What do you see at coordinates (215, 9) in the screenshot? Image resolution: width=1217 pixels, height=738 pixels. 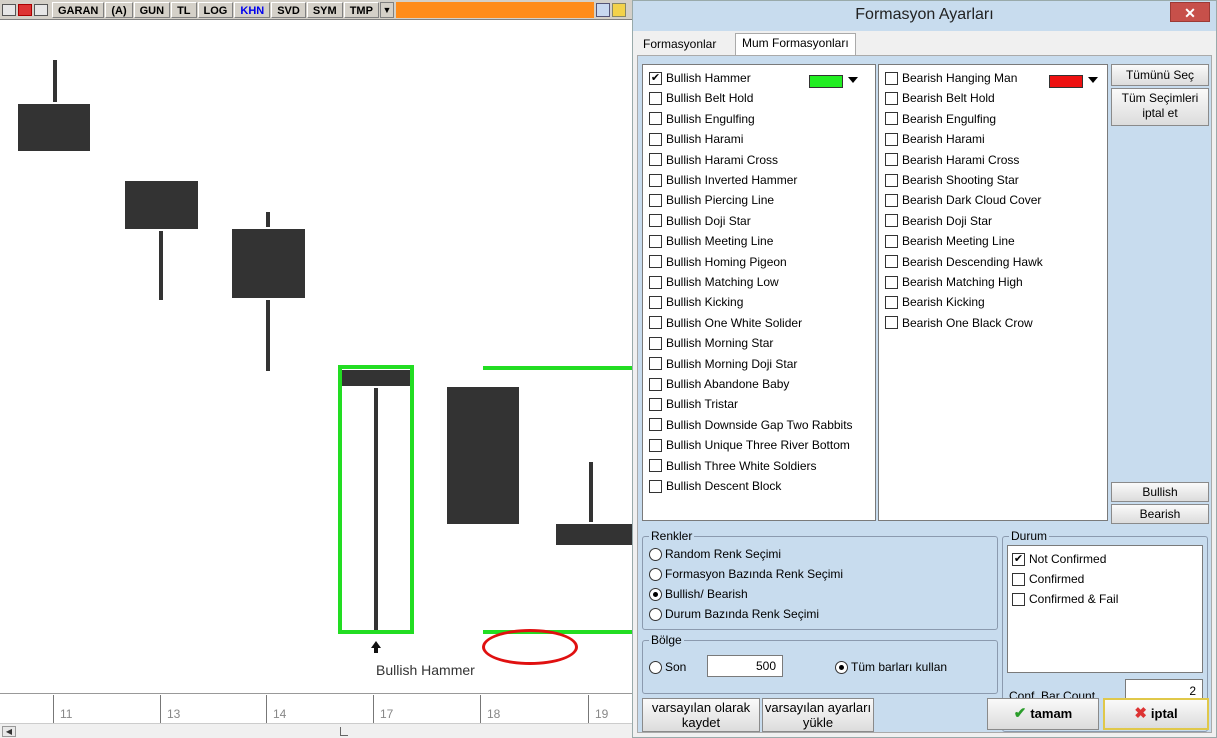 I see `toolbar-item-log: LOG` at bounding box center [215, 9].